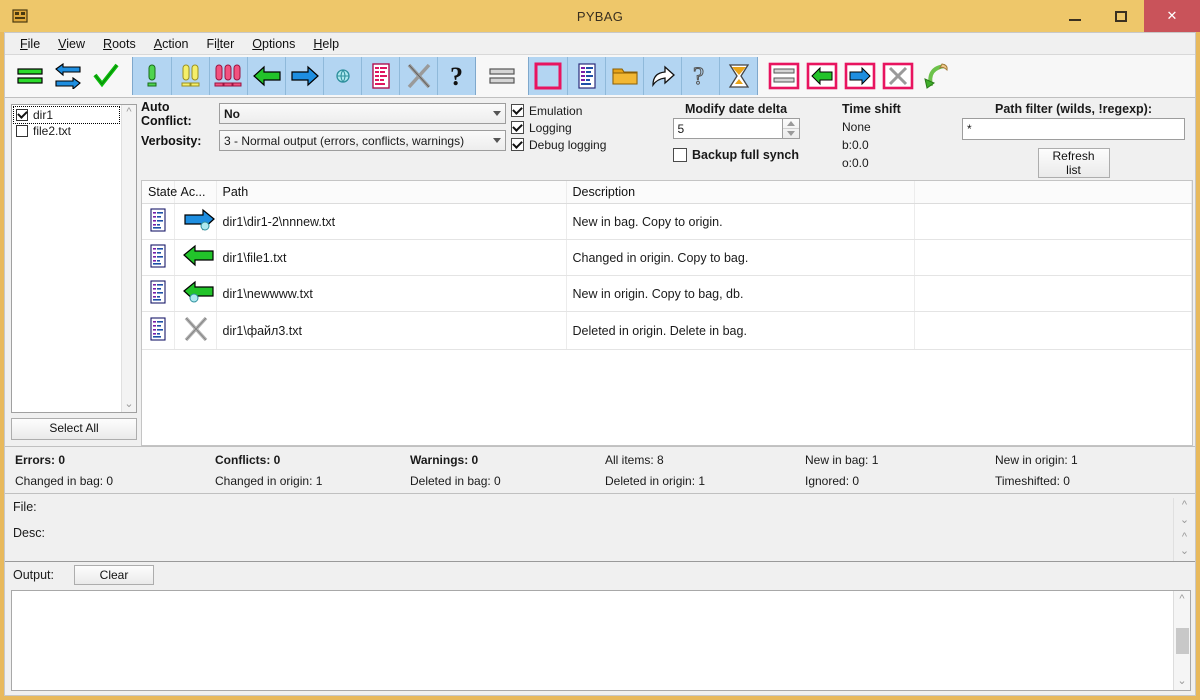  What do you see at coordinates (736, 155) in the screenshot?
I see `backup-full-synch-row: Backup full synch` at bounding box center [736, 155].